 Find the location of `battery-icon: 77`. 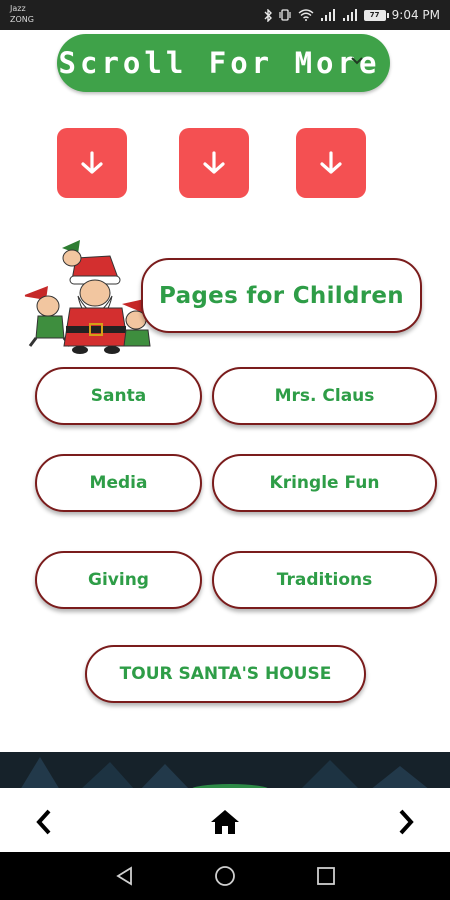

battery-icon: 77 is located at coordinates (376, 15).